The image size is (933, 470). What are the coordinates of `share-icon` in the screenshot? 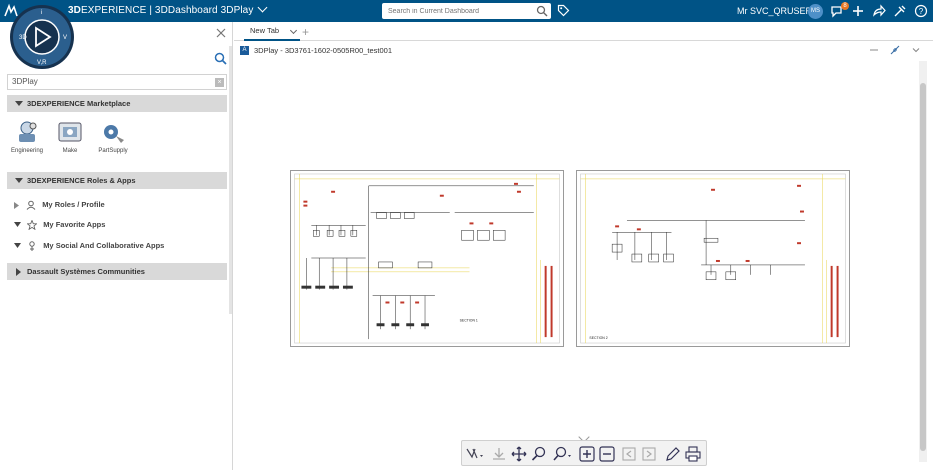 It's located at (879, 11).